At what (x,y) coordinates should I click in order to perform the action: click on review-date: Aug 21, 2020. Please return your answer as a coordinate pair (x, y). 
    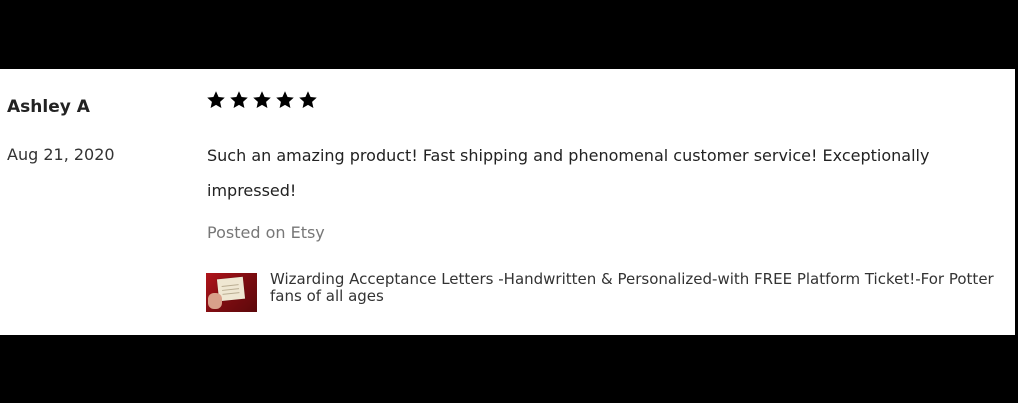
    Looking at the image, I should click on (61, 154).